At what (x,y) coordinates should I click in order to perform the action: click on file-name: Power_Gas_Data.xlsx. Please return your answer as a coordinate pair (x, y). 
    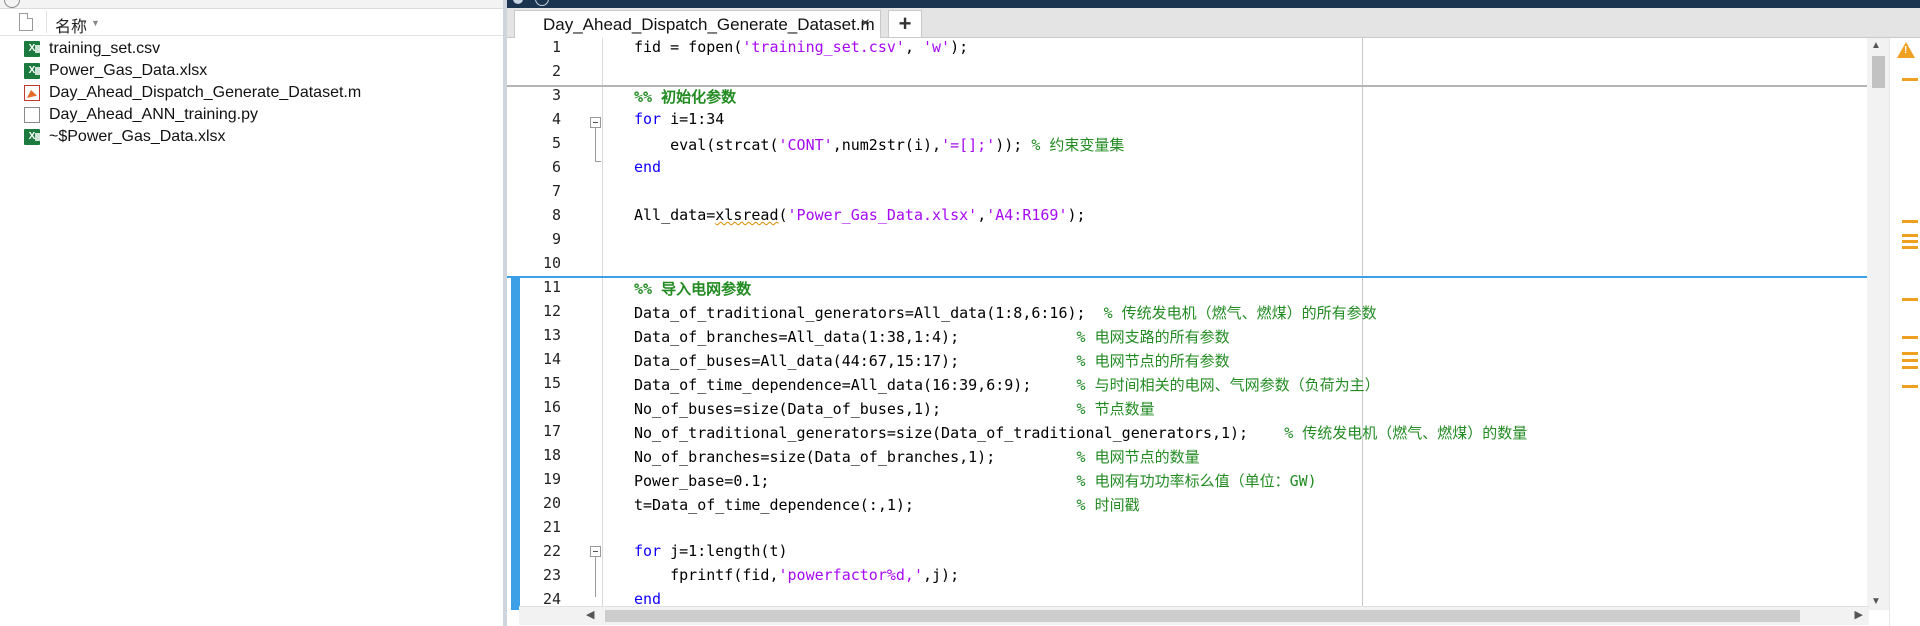
    Looking at the image, I should click on (128, 70).